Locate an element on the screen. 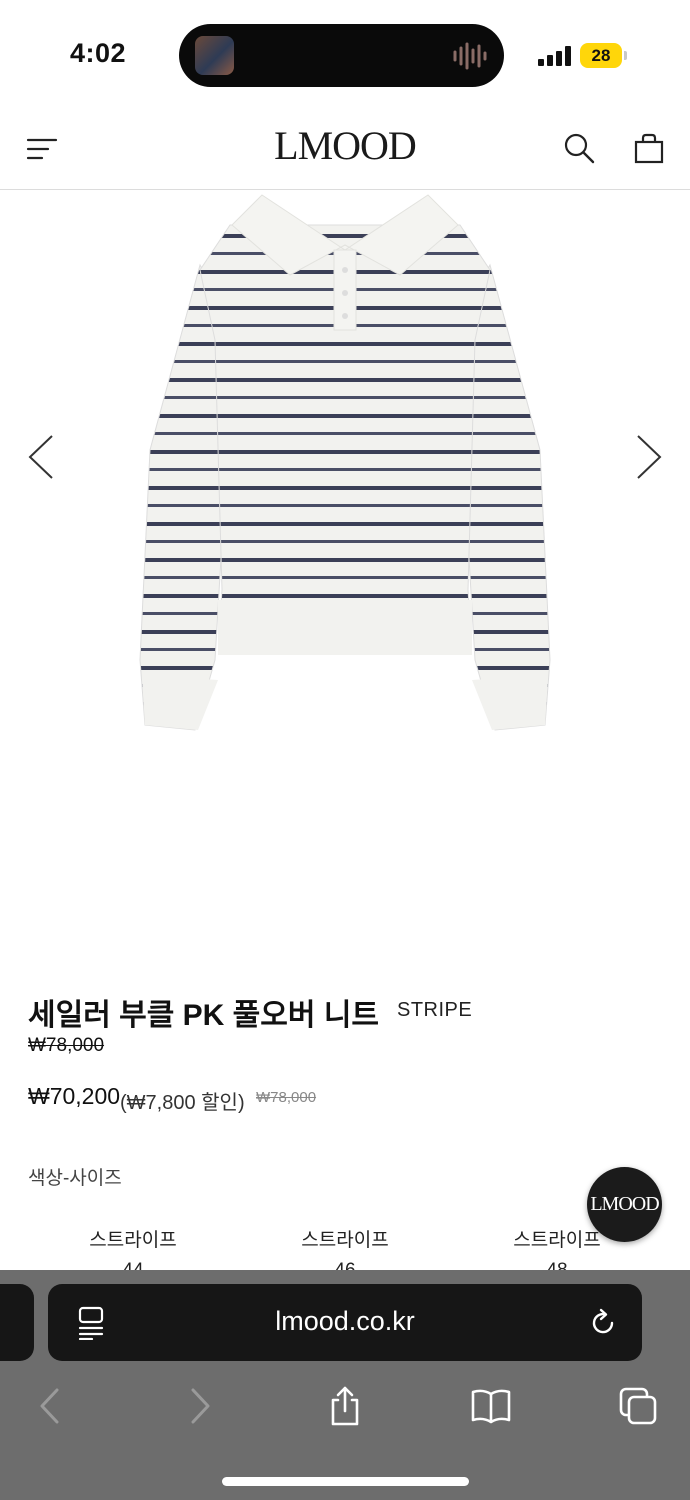 This screenshot has height=1500, width=690. search-icon is located at coordinates (579, 148).